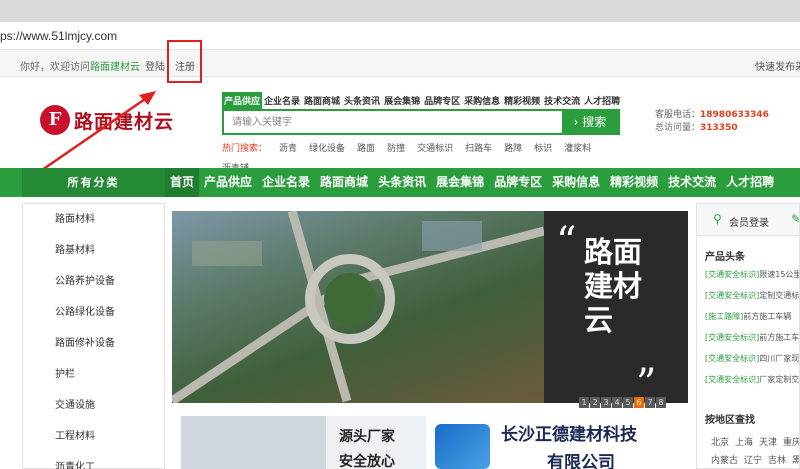 Image resolution: width=800 pixels, height=469 pixels. I want to click on region-link: 内蒙古, so click(724, 461).